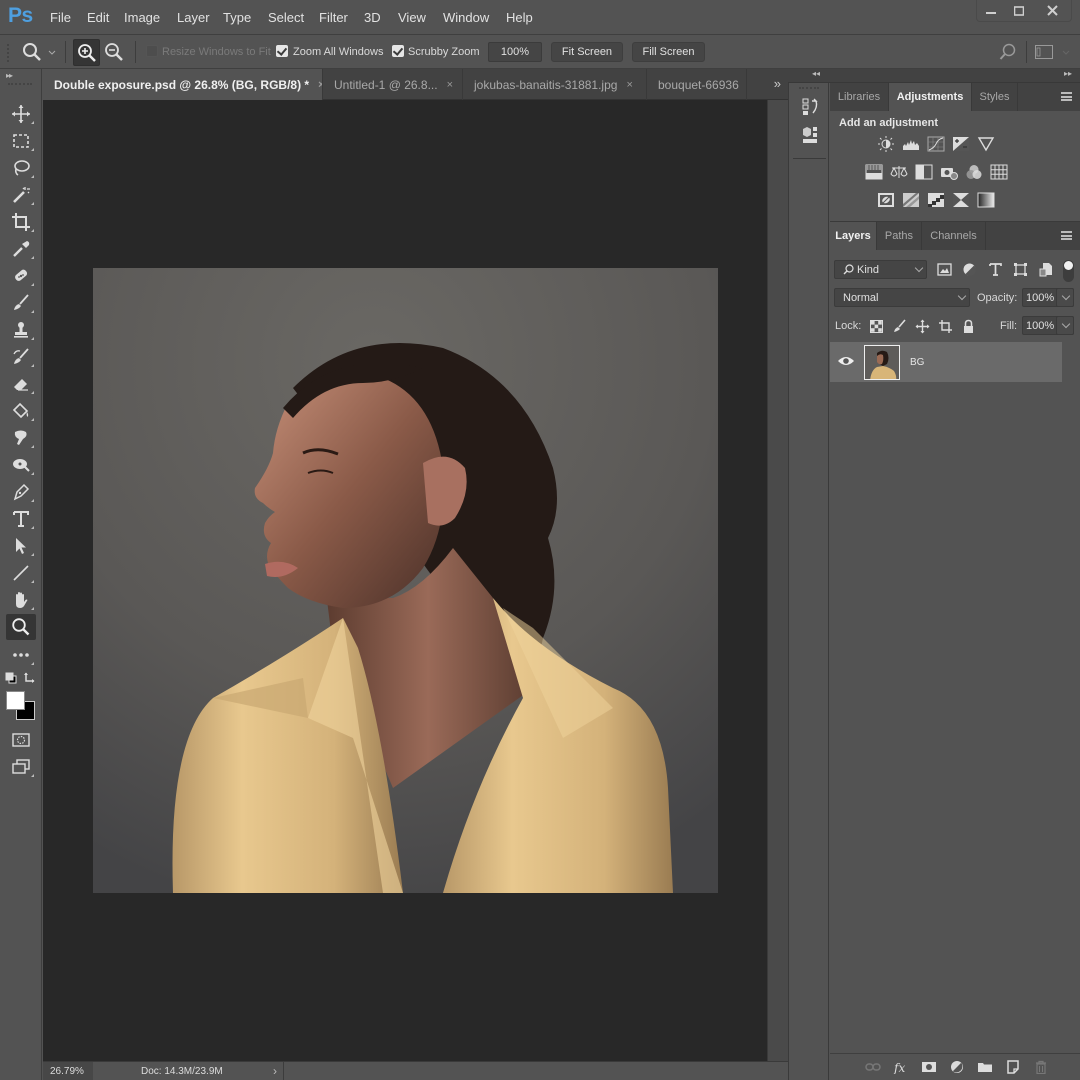  What do you see at coordinates (29, 677) in the screenshot?
I see `swap-colors-icon` at bounding box center [29, 677].